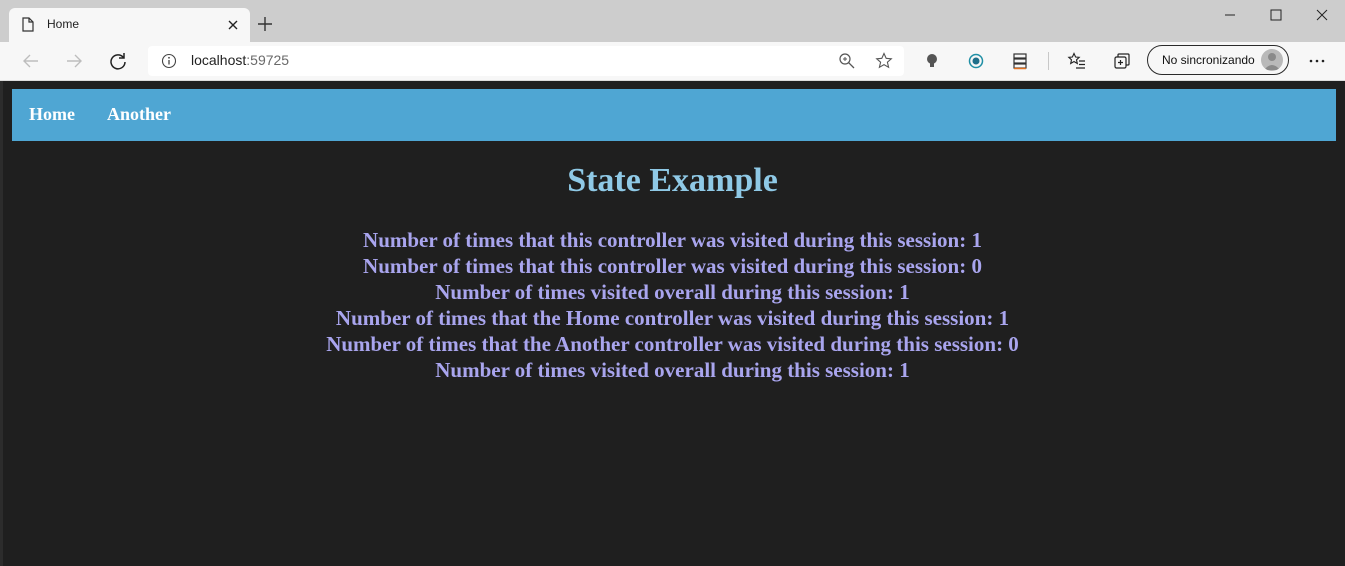 This screenshot has height=566, width=1345. Describe the element at coordinates (1322, 14) in the screenshot. I see `window-close-icon` at that location.